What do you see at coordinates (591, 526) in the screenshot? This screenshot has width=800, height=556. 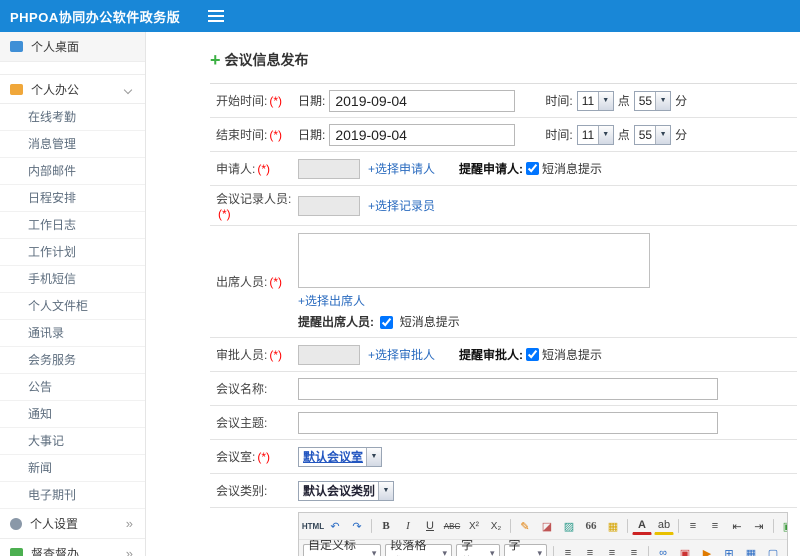 I see `blockquote-icon: 66` at bounding box center [591, 526].